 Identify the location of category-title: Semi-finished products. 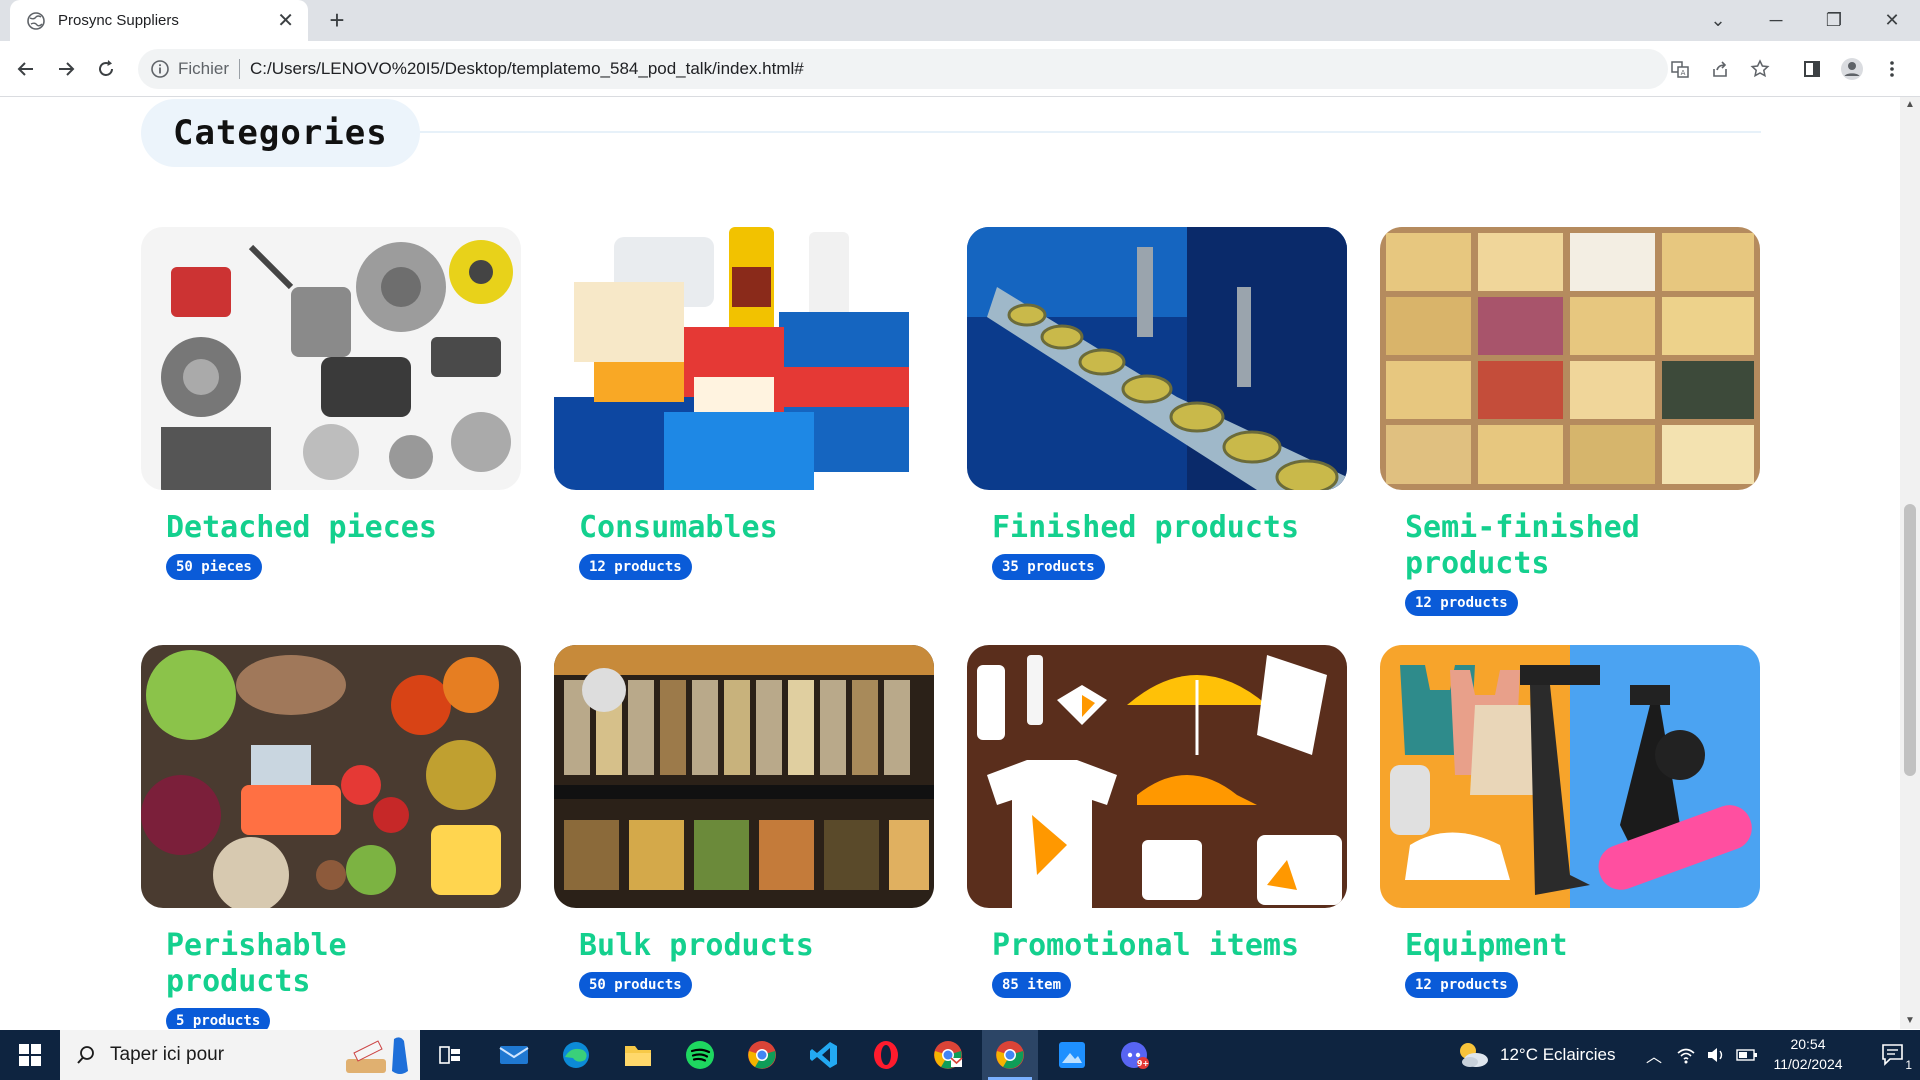
(1575, 546).